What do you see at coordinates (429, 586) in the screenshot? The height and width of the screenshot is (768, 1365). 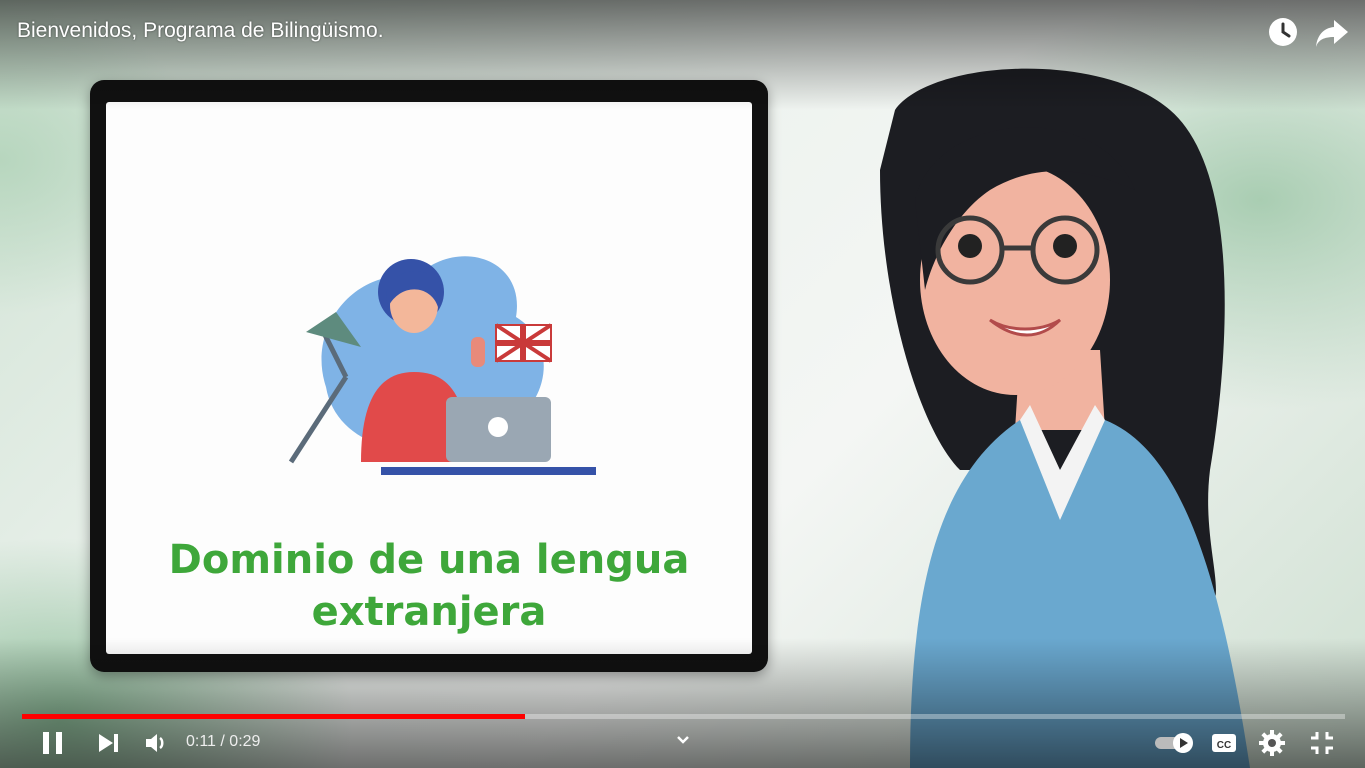 I see `slide-headline: Dominio de una lengua extranjera` at bounding box center [429, 586].